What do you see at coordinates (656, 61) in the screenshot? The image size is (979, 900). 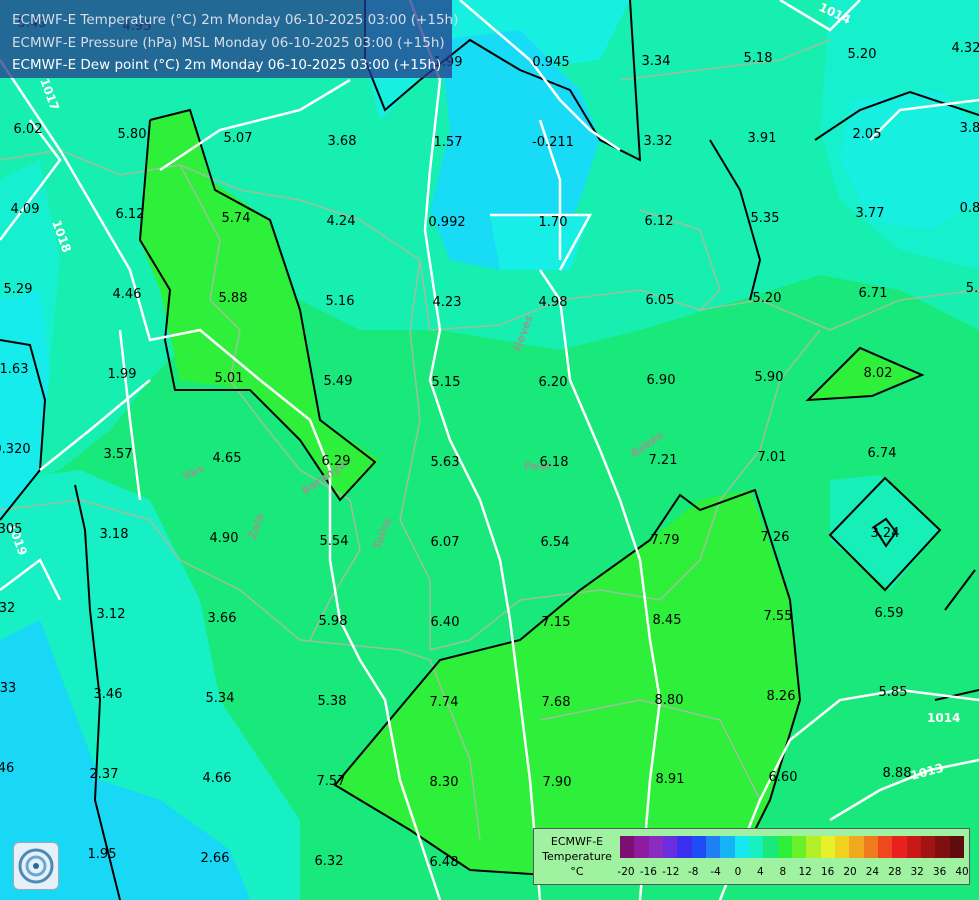 I see `dew-point-value: 3.34` at bounding box center [656, 61].